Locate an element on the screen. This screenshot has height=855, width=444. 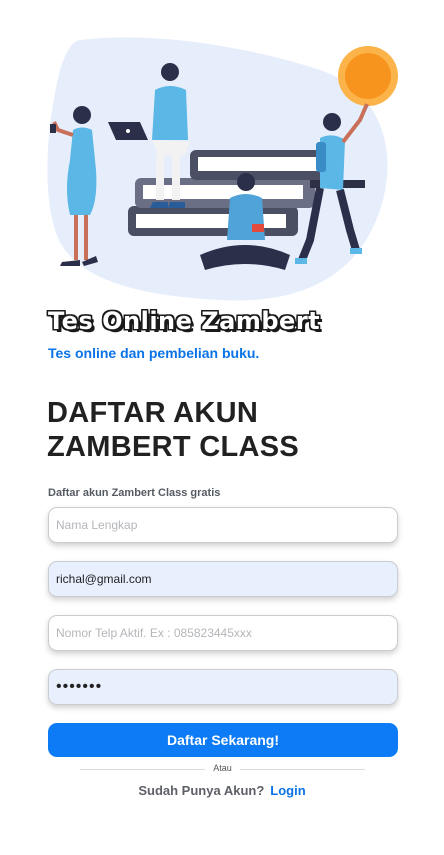
brand-tagline: Tes online dan pembelian buku. is located at coordinates (154, 353).